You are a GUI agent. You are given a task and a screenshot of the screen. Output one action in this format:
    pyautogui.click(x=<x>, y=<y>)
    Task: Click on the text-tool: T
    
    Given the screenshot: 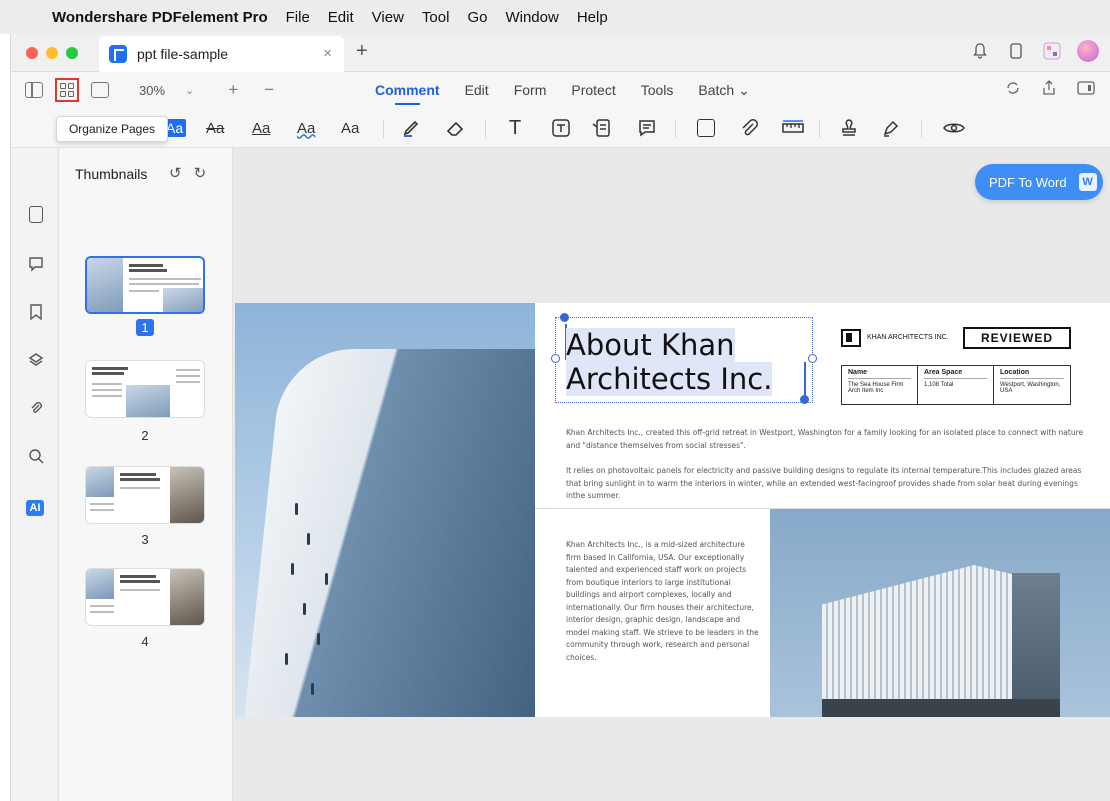 What is the action you would take?
    pyautogui.click(x=515, y=128)
    